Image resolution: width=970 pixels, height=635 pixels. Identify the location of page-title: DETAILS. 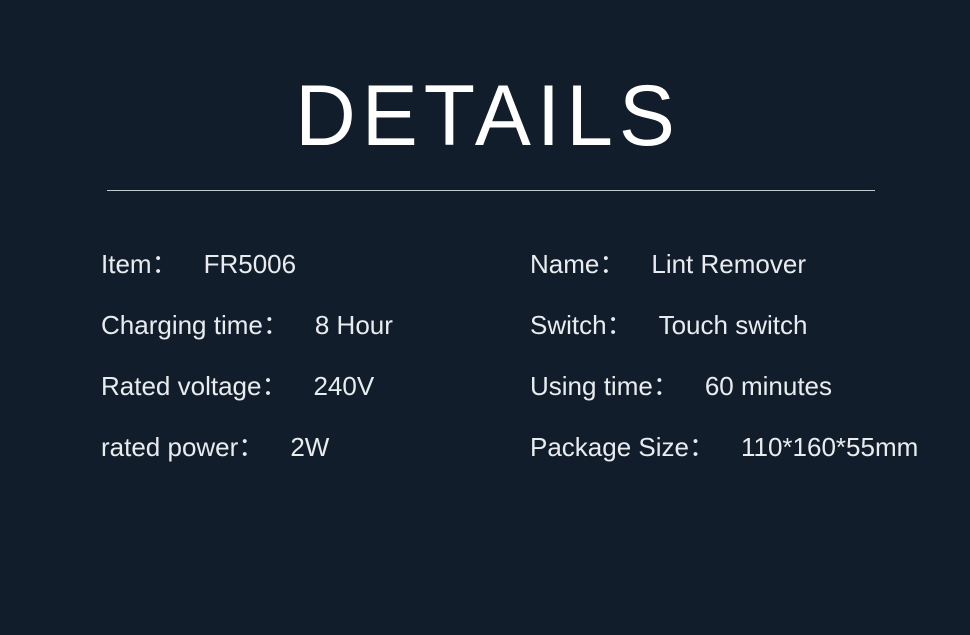
(488, 115).